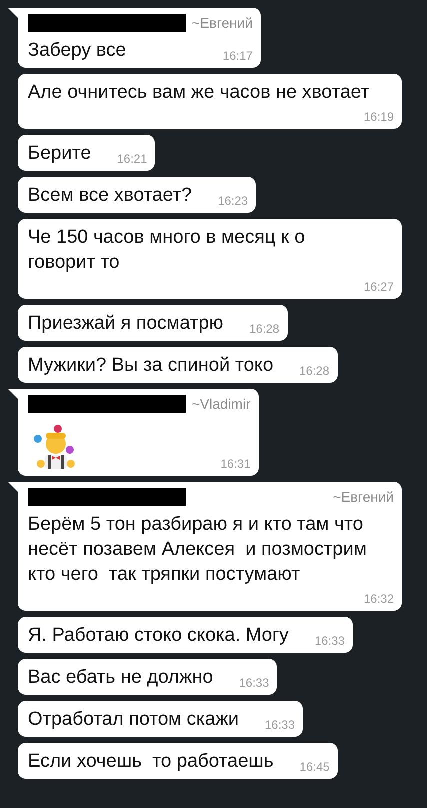  Describe the element at coordinates (132, 159) in the screenshot. I see `message-time: 16:21` at that location.